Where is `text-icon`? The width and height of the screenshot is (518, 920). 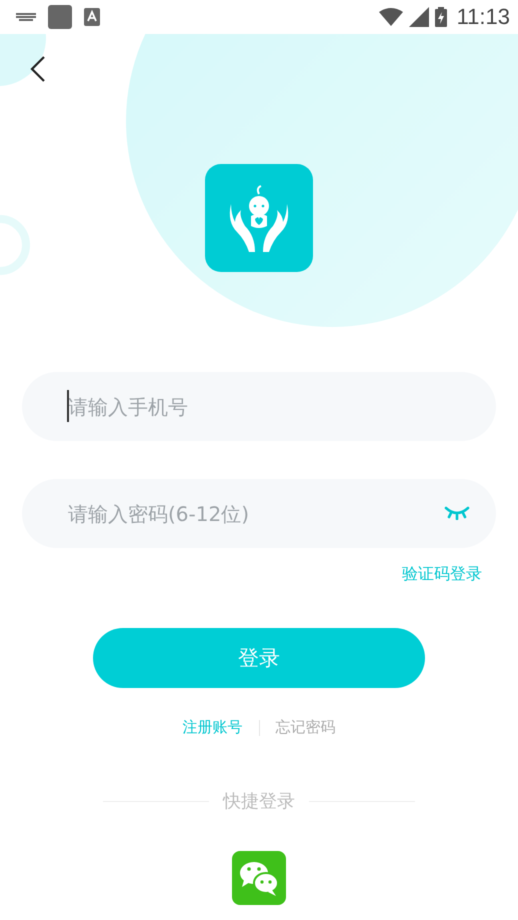
text-icon is located at coordinates (92, 17).